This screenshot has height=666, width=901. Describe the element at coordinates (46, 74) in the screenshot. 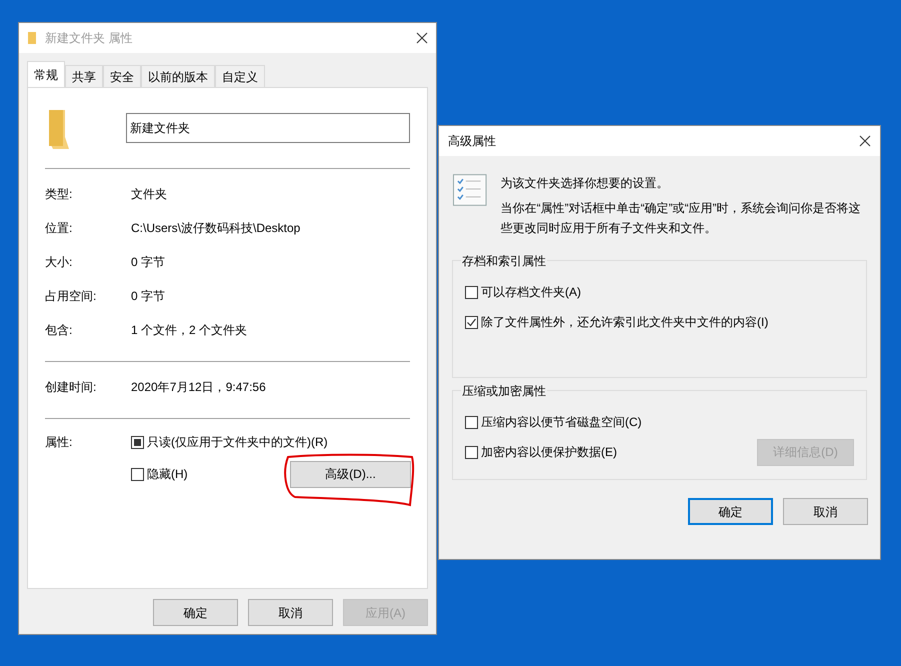

I see `tab: 常规` at that location.